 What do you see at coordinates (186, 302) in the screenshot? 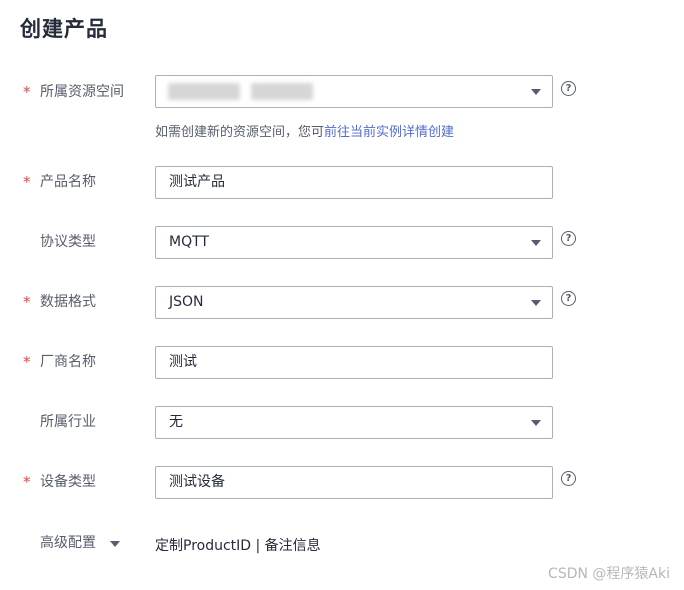
I see `data-format-value: JSON` at bounding box center [186, 302].